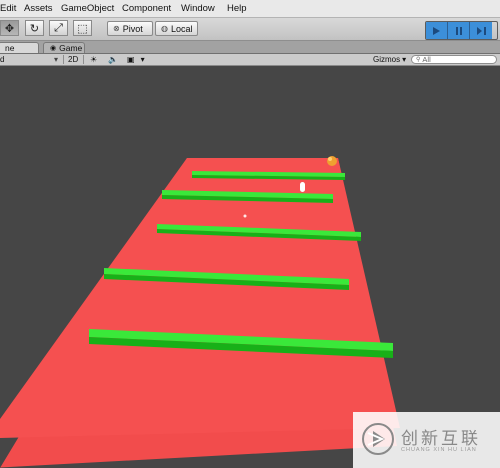 Image resolution: width=500 pixels, height=468 pixels. Describe the element at coordinates (181, 28) in the screenshot. I see `local-label: Local` at that location.